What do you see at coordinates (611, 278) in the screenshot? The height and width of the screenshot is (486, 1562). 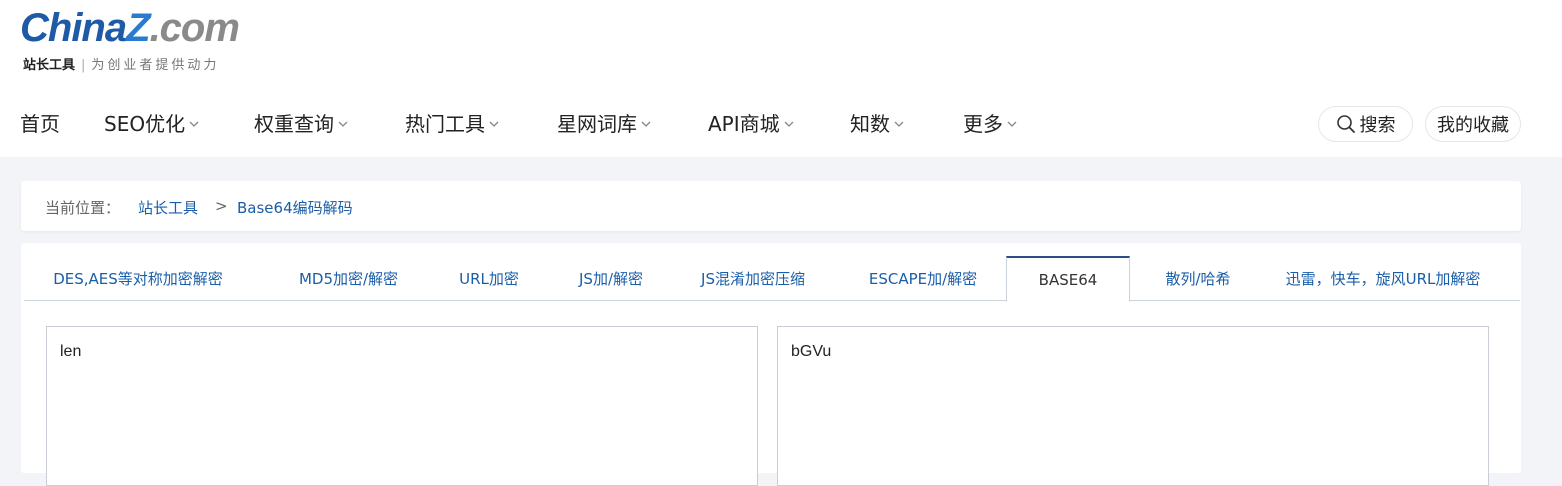 I see `tab-js: JS加/解密` at bounding box center [611, 278].